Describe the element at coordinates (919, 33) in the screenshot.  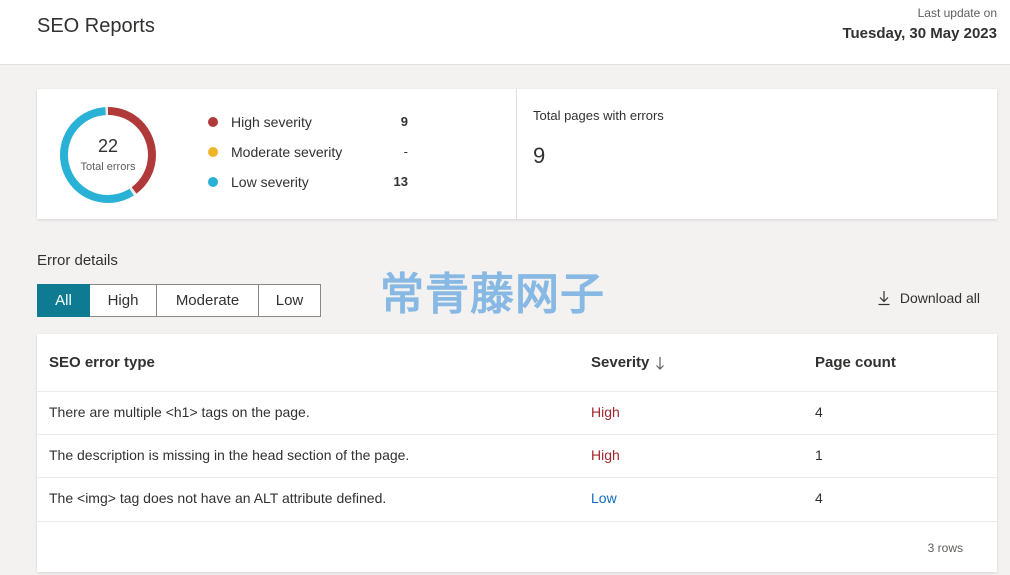
I see `last-update-date: Tuesday, 30 May 2023` at that location.